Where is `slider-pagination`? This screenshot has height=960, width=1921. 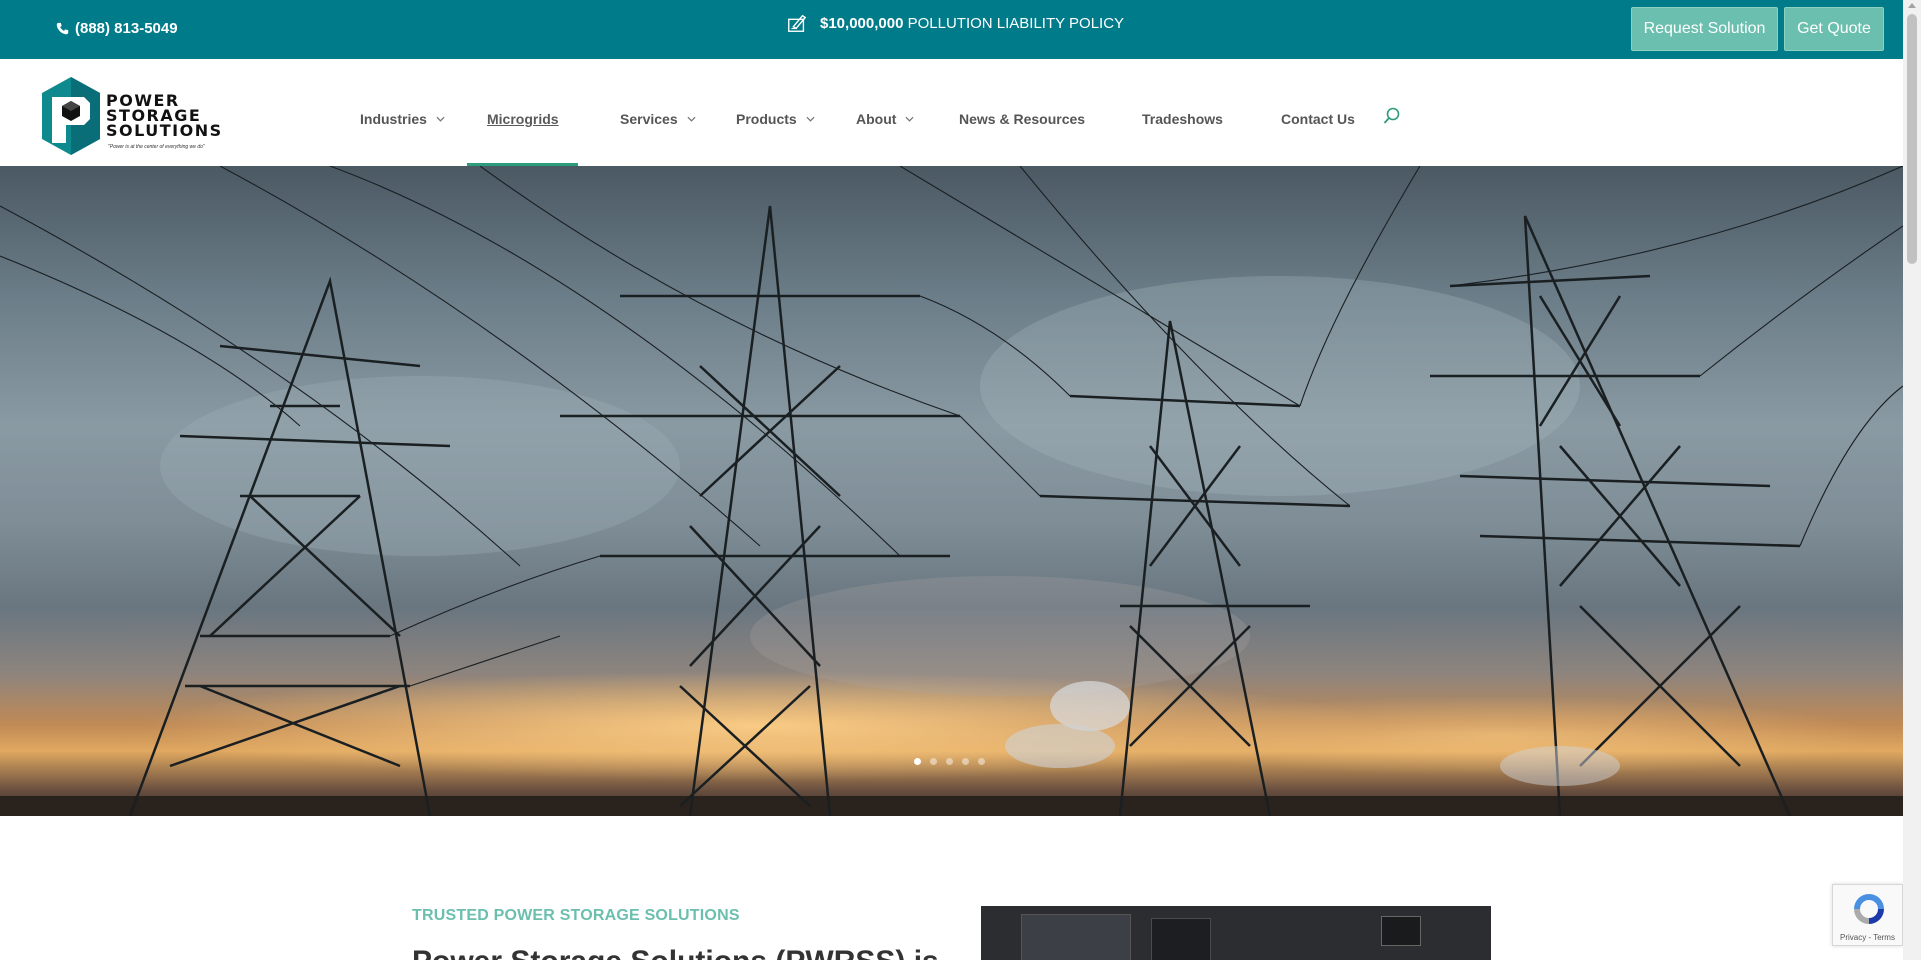 slider-pagination is located at coordinates (949, 761).